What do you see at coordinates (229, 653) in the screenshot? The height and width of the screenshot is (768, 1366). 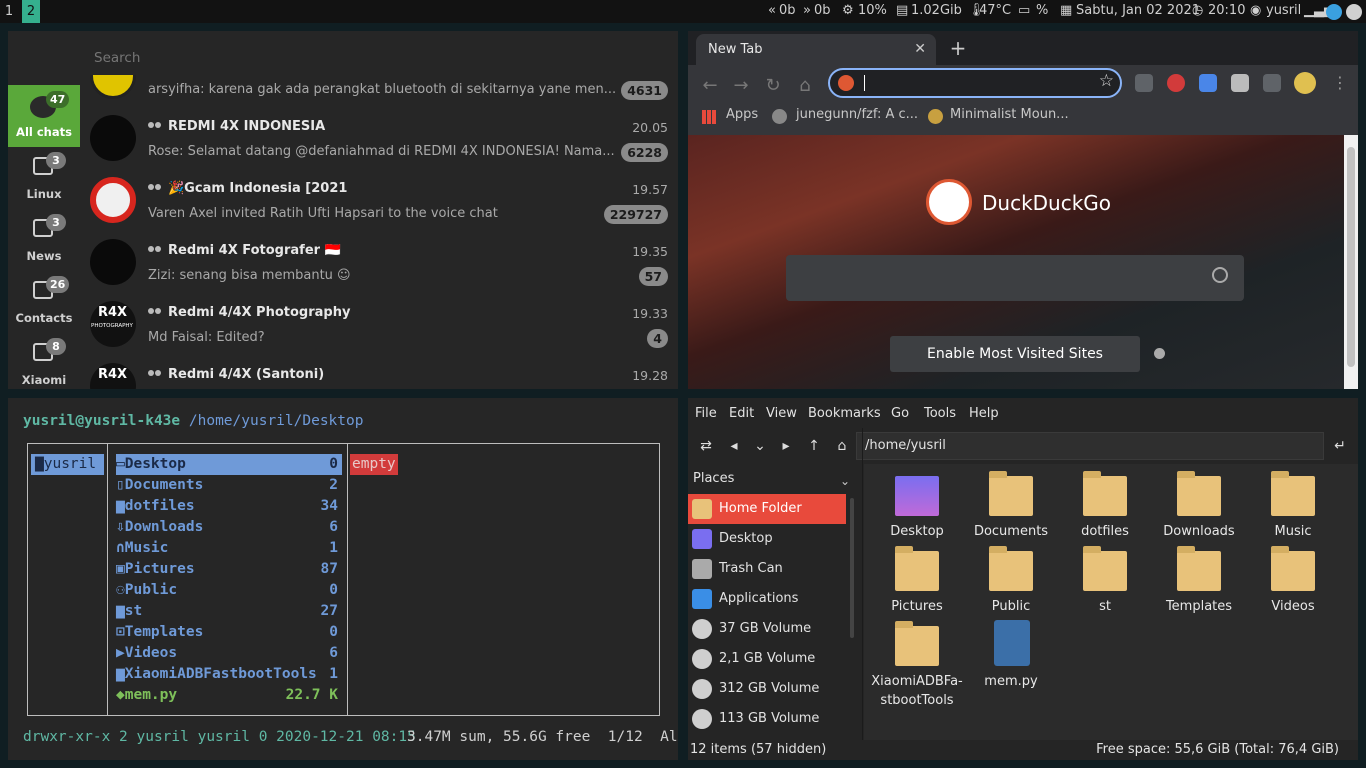 I see `directory-entry: ▶Videos 6` at bounding box center [229, 653].